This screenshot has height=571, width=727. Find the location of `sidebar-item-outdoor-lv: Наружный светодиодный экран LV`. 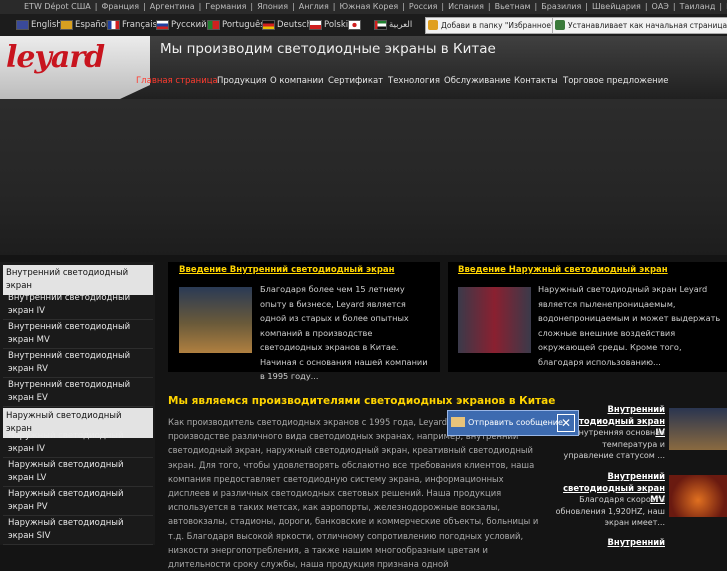

sidebar-item-outdoor-lv: Наружный светодиодный экран LV is located at coordinates (78, 472).